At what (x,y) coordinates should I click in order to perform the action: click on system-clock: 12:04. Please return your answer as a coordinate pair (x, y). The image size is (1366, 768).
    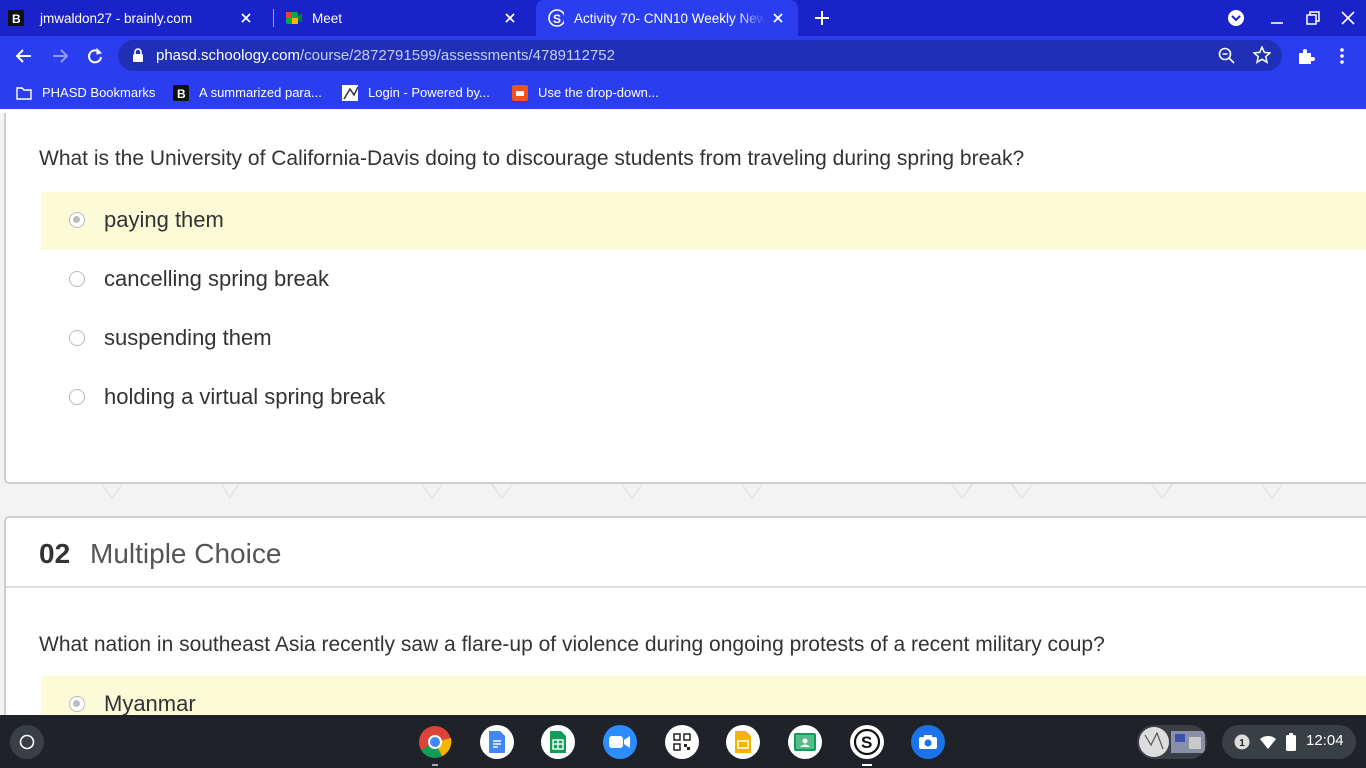
    Looking at the image, I should click on (1325, 740).